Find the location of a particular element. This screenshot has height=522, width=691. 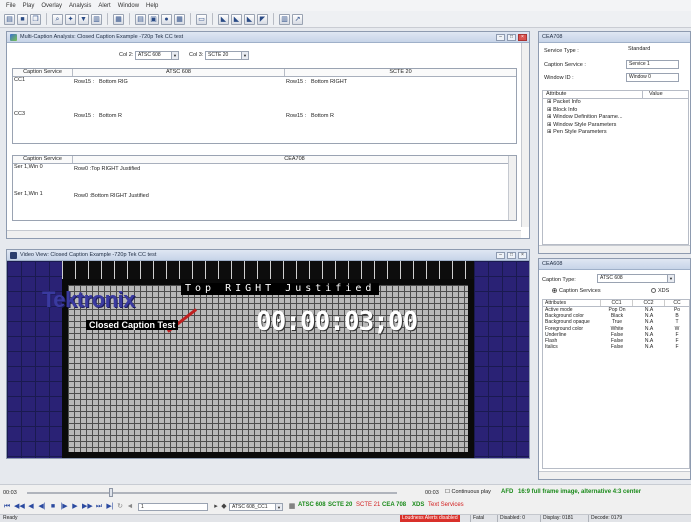

col3-select: SCTE 20 ▼ is located at coordinates (227, 55).